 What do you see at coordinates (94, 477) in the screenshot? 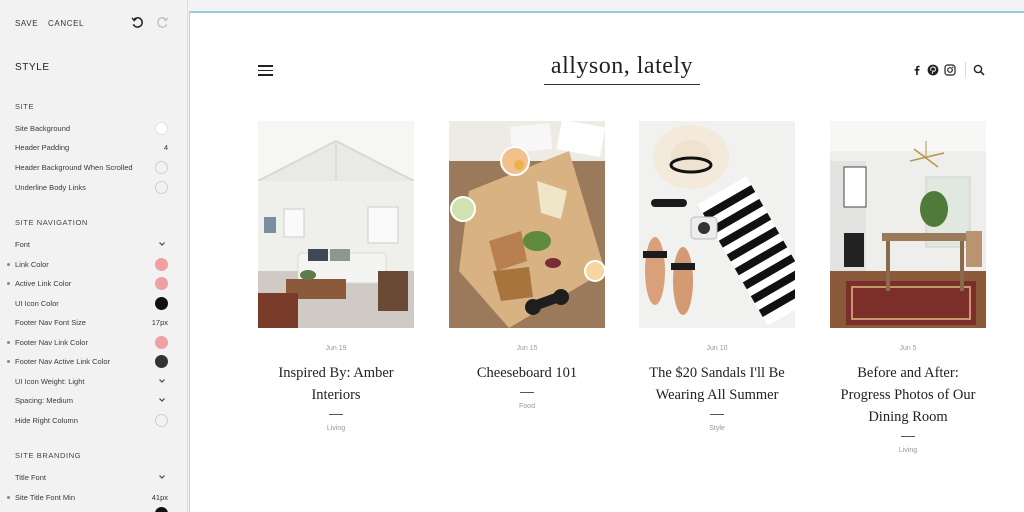
I see `setting-title-font: Title Font` at bounding box center [94, 477].